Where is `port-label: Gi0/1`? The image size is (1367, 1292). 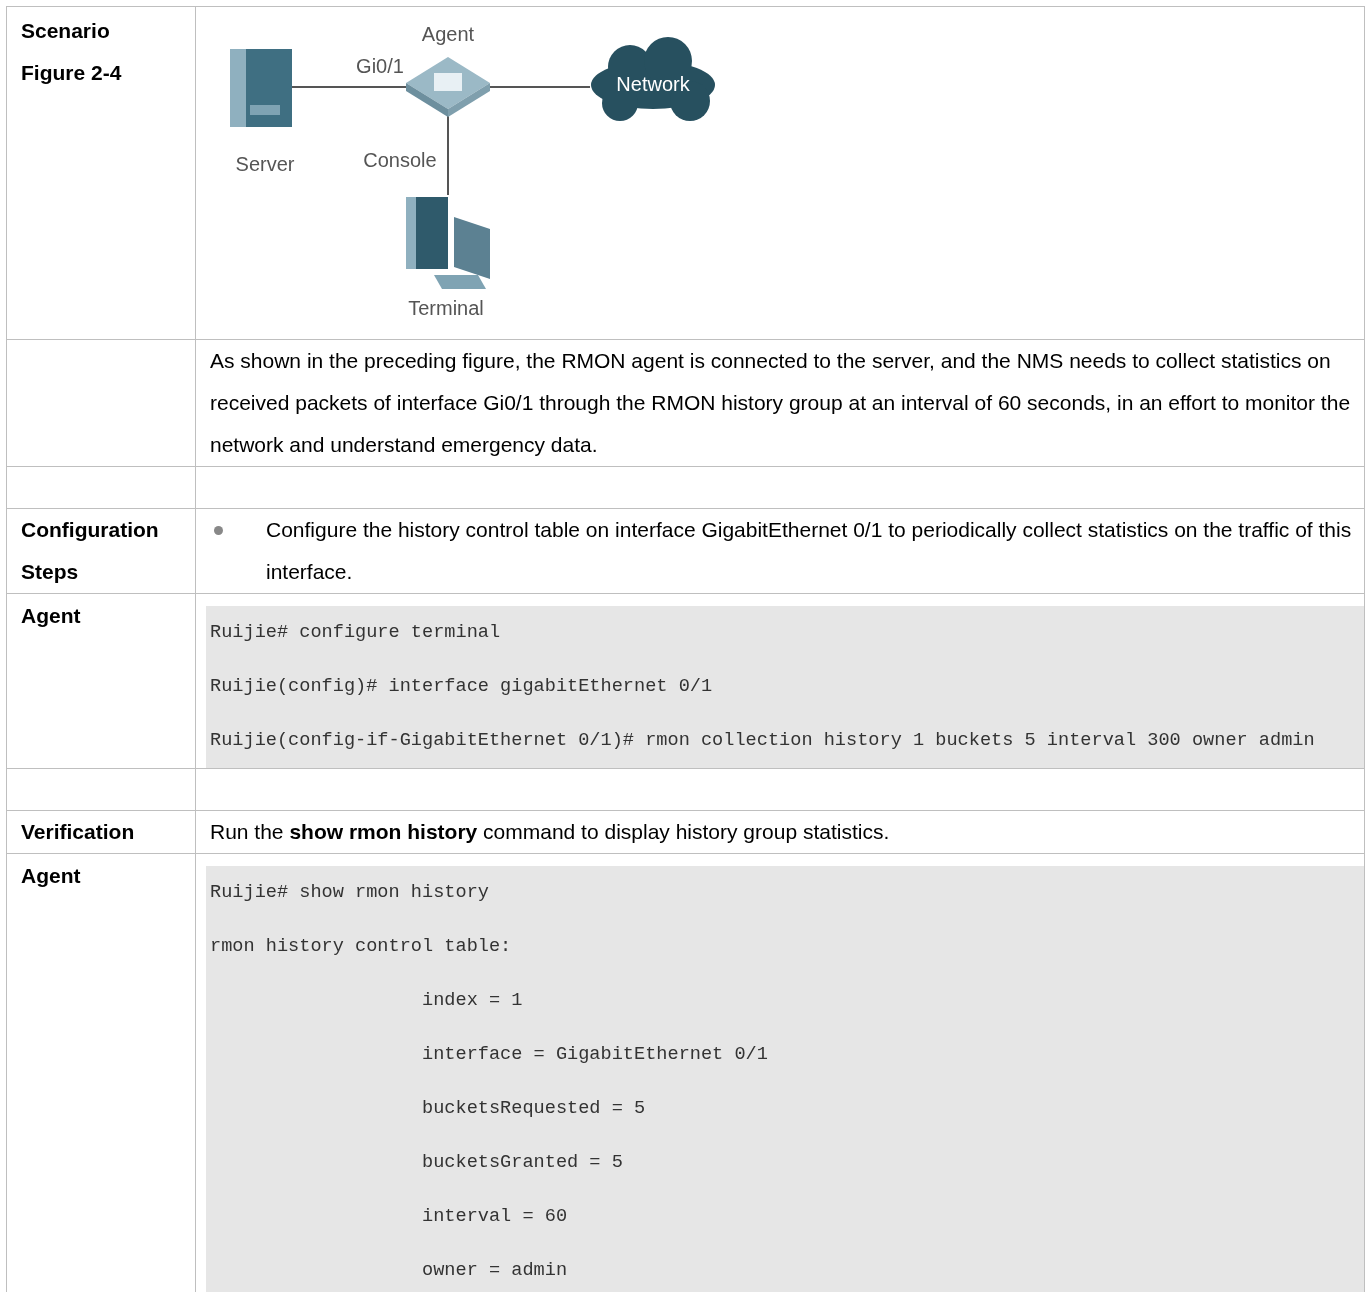
port-label: Gi0/1 is located at coordinates (380, 66).